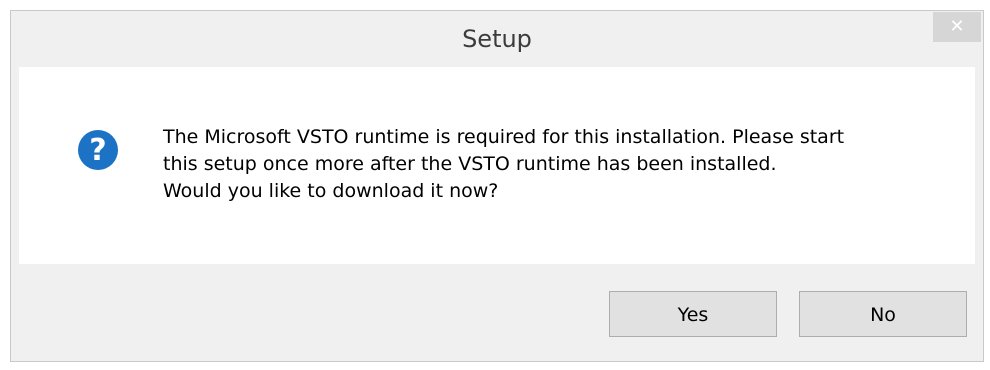 This screenshot has height=370, width=990. I want to click on window-title: Setup, so click(497, 39).